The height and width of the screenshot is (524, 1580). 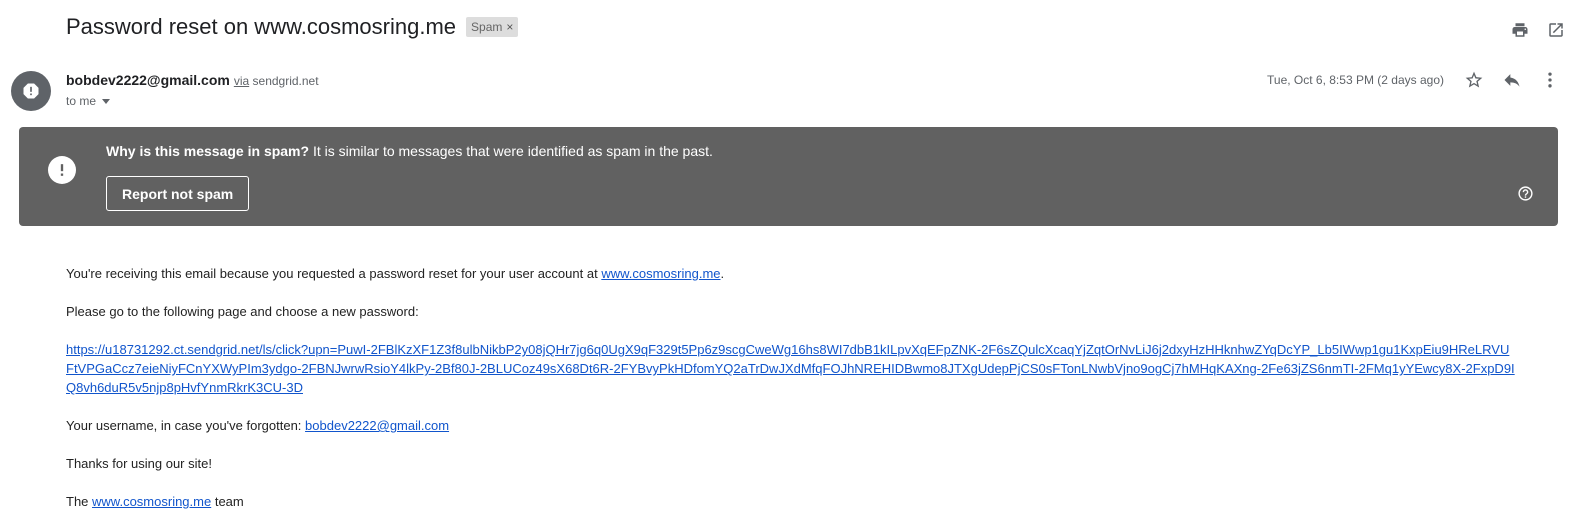 I want to click on intro-end: ., so click(x=722, y=273).